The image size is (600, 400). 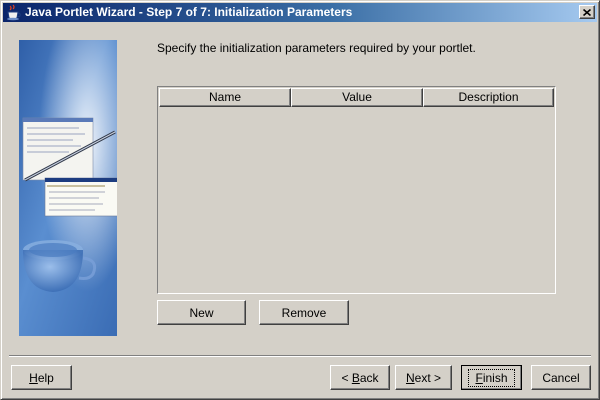 What do you see at coordinates (355, 377) in the screenshot?
I see `back-mnemonic: B` at bounding box center [355, 377].